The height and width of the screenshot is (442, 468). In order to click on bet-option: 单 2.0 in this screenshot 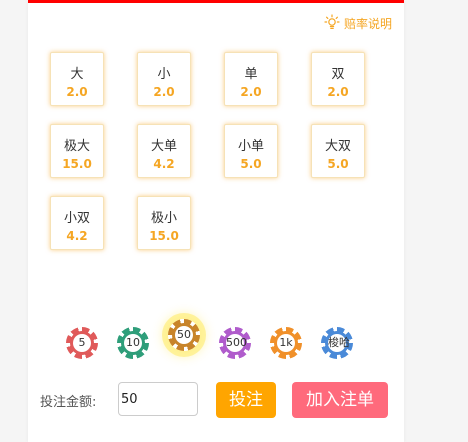, I will do `click(251, 79)`.